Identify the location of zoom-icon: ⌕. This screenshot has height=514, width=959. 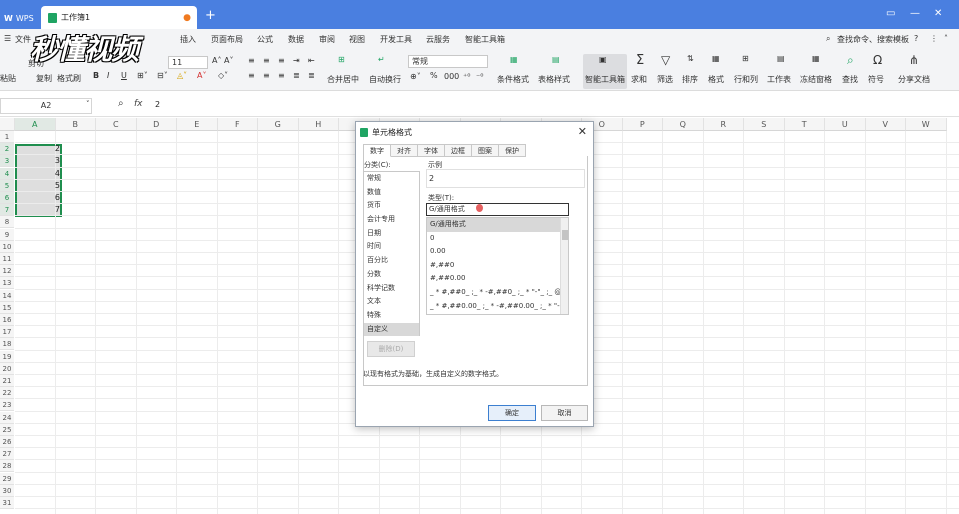
(121, 103).